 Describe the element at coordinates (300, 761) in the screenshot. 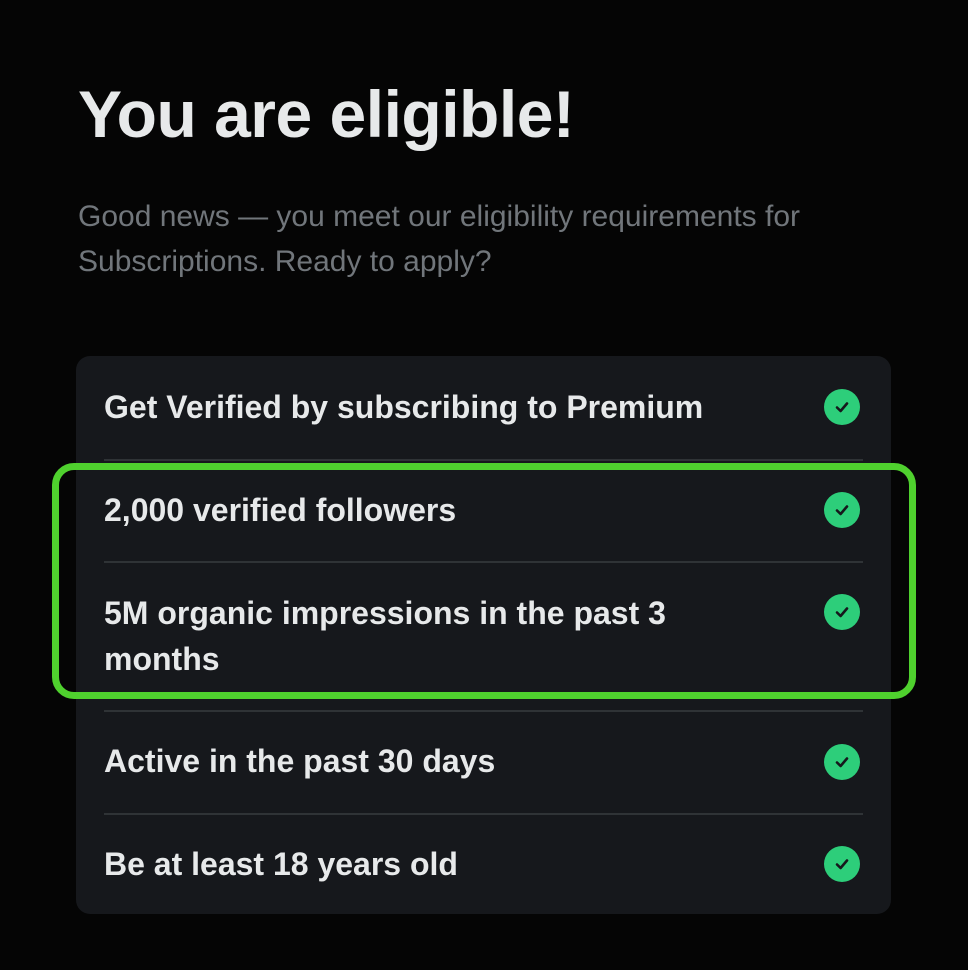

I see `requirement-label-active: Active in the past 30 days` at that location.